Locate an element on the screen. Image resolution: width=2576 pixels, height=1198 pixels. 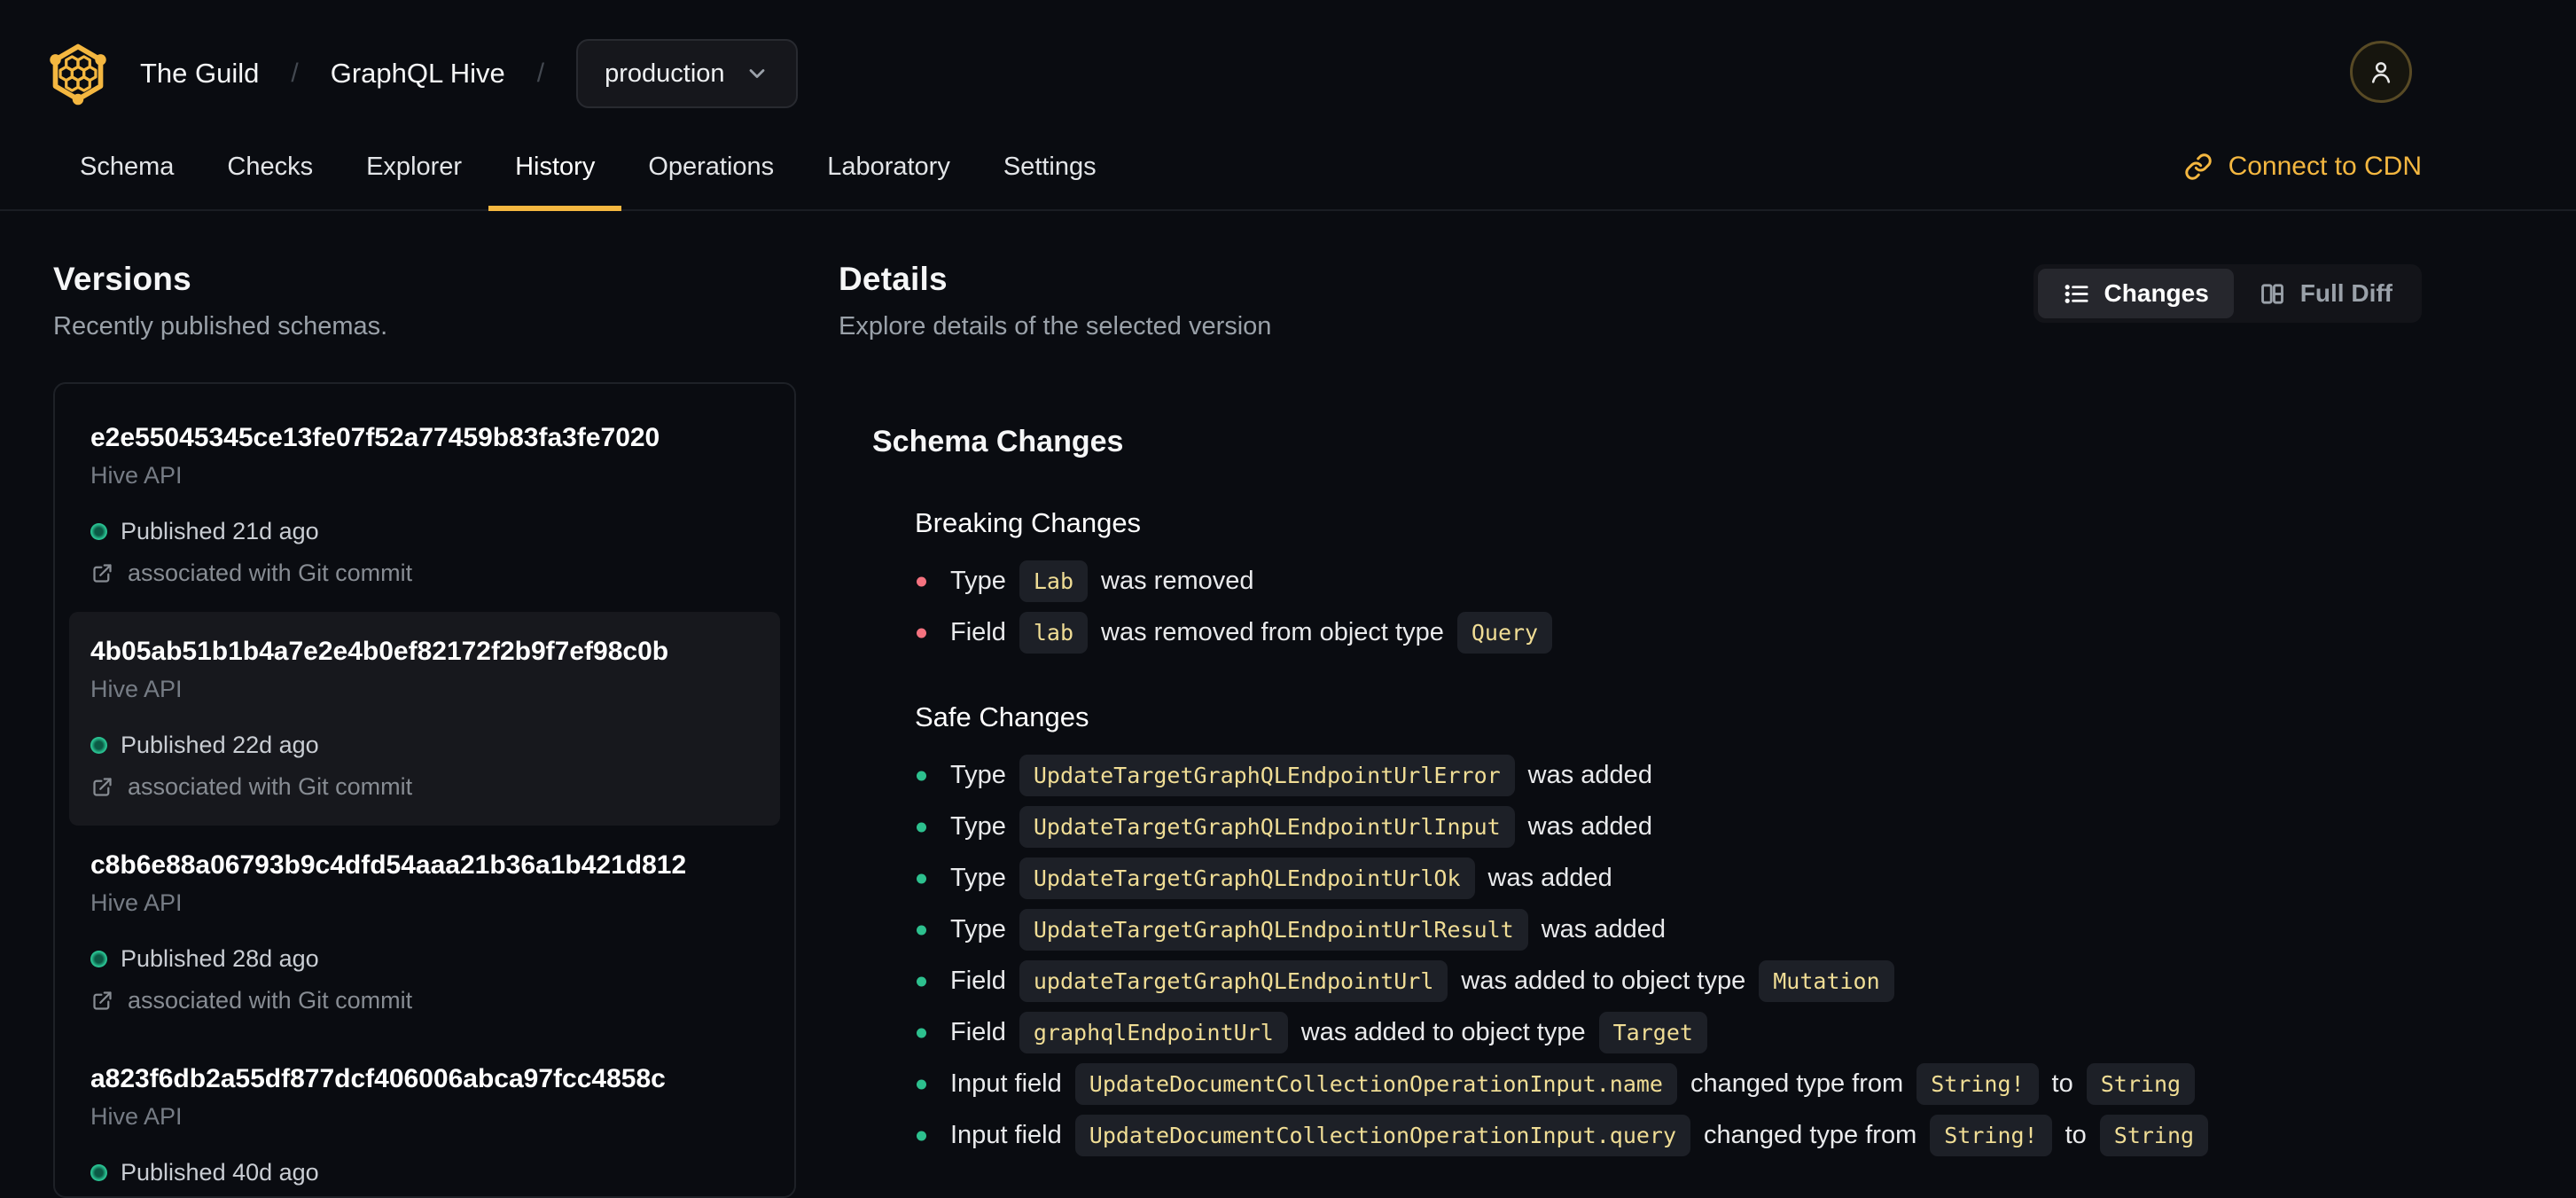
versions-title: Versions is located at coordinates (122, 279).